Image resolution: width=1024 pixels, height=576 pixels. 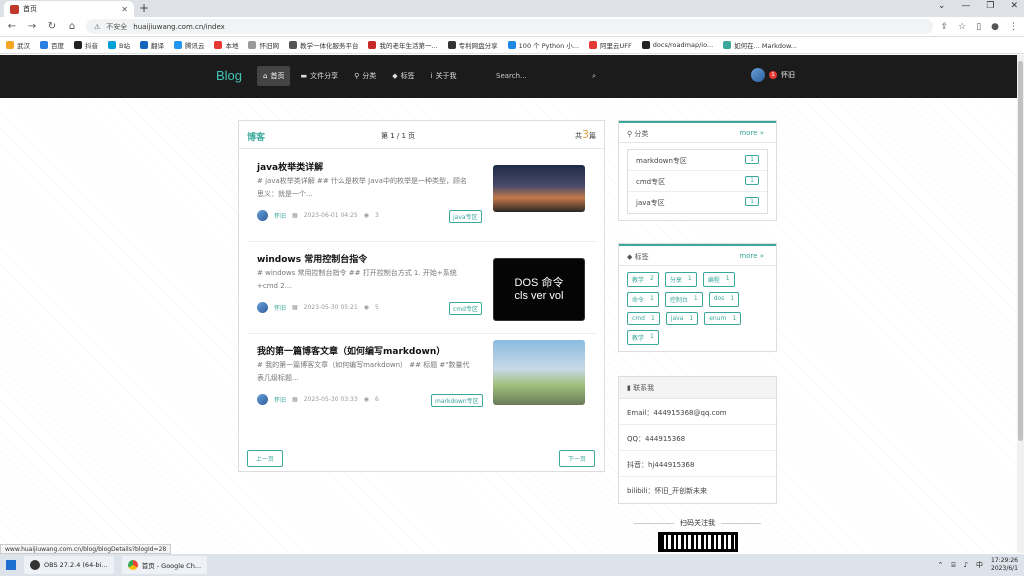 What do you see at coordinates (697, 202) in the screenshot?
I see `category-item: java专区 1` at bounding box center [697, 202].